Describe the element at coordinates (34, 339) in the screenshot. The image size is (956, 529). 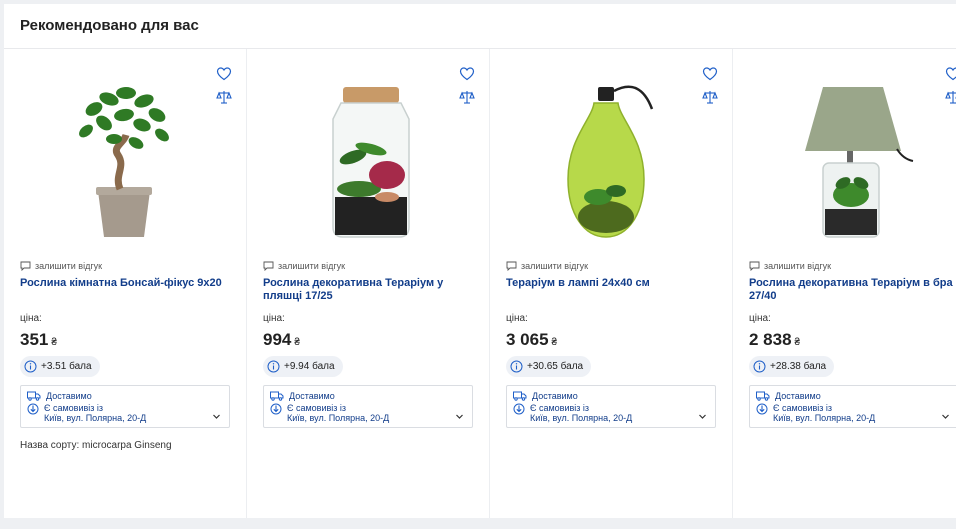
I see `price-value: 351` at that location.